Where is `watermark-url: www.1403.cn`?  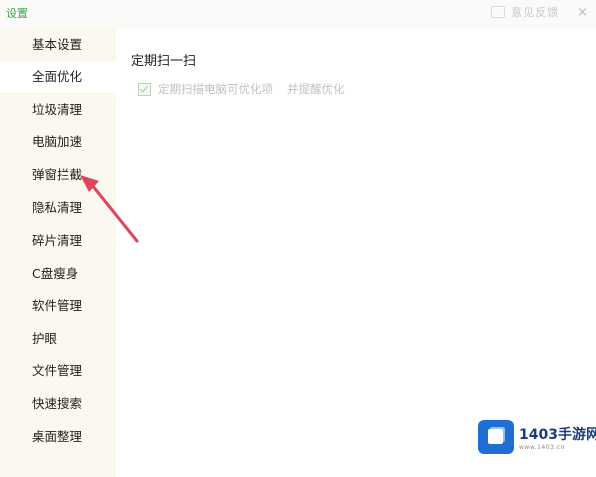 watermark-url: www.1403.cn is located at coordinates (542, 447).